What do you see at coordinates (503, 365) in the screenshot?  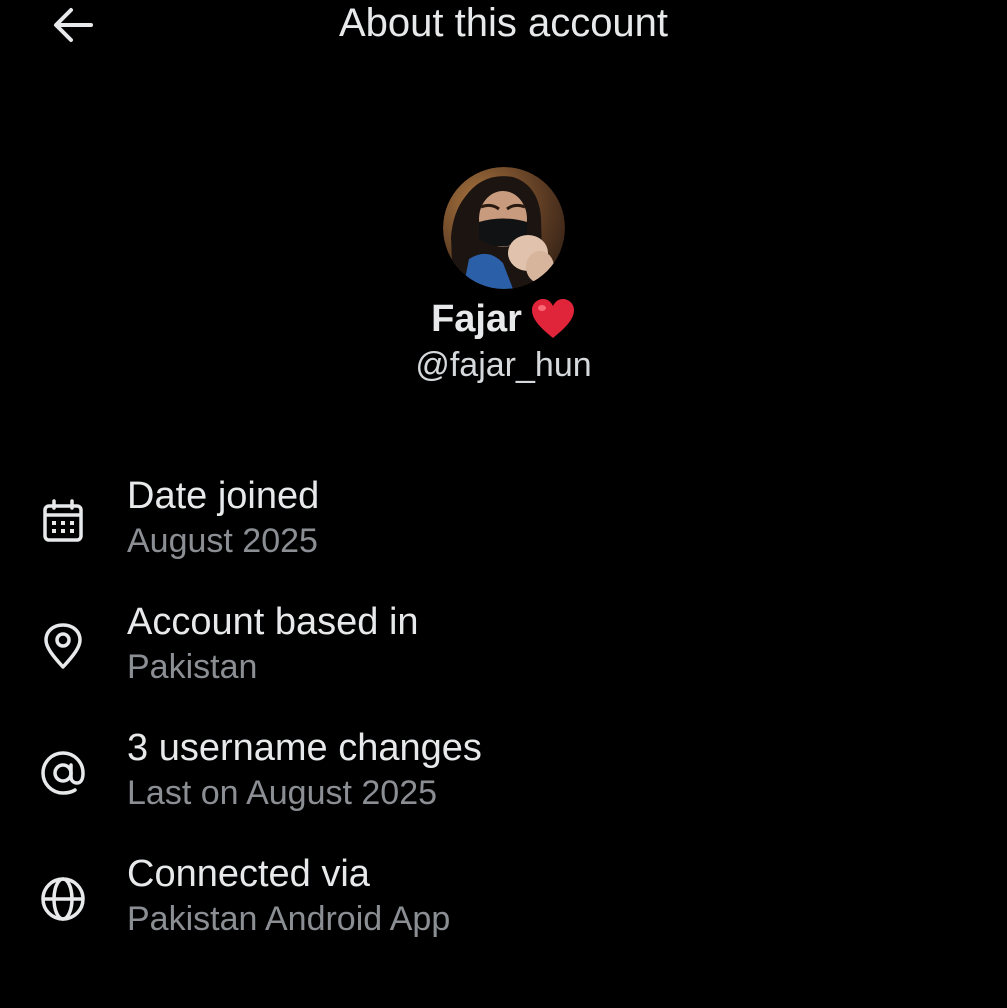 I see `username-handle: @fajar_hun` at bounding box center [503, 365].